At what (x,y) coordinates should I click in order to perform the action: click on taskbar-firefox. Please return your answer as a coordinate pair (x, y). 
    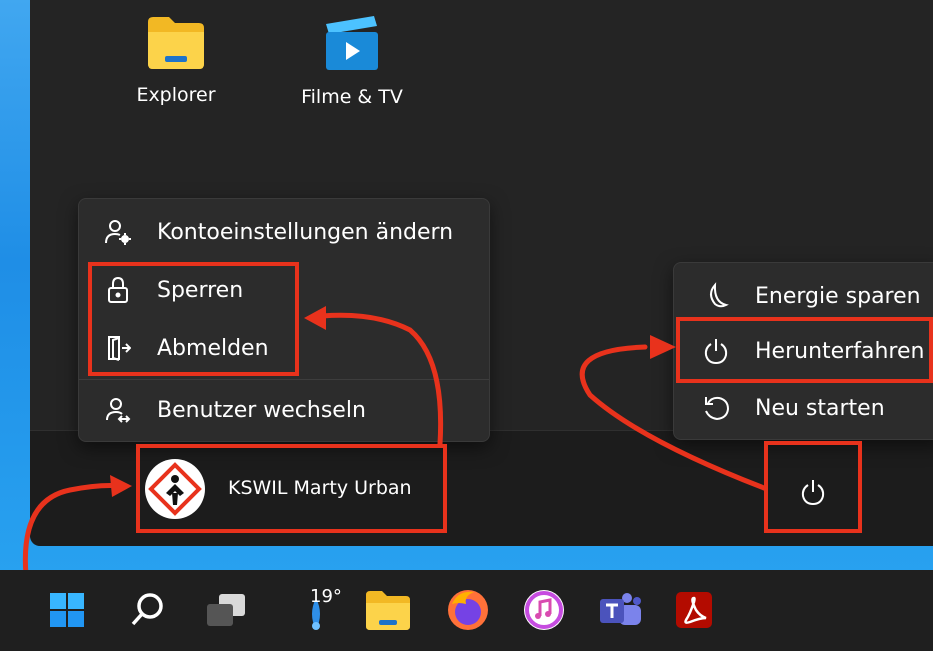
    Looking at the image, I should click on (468, 610).